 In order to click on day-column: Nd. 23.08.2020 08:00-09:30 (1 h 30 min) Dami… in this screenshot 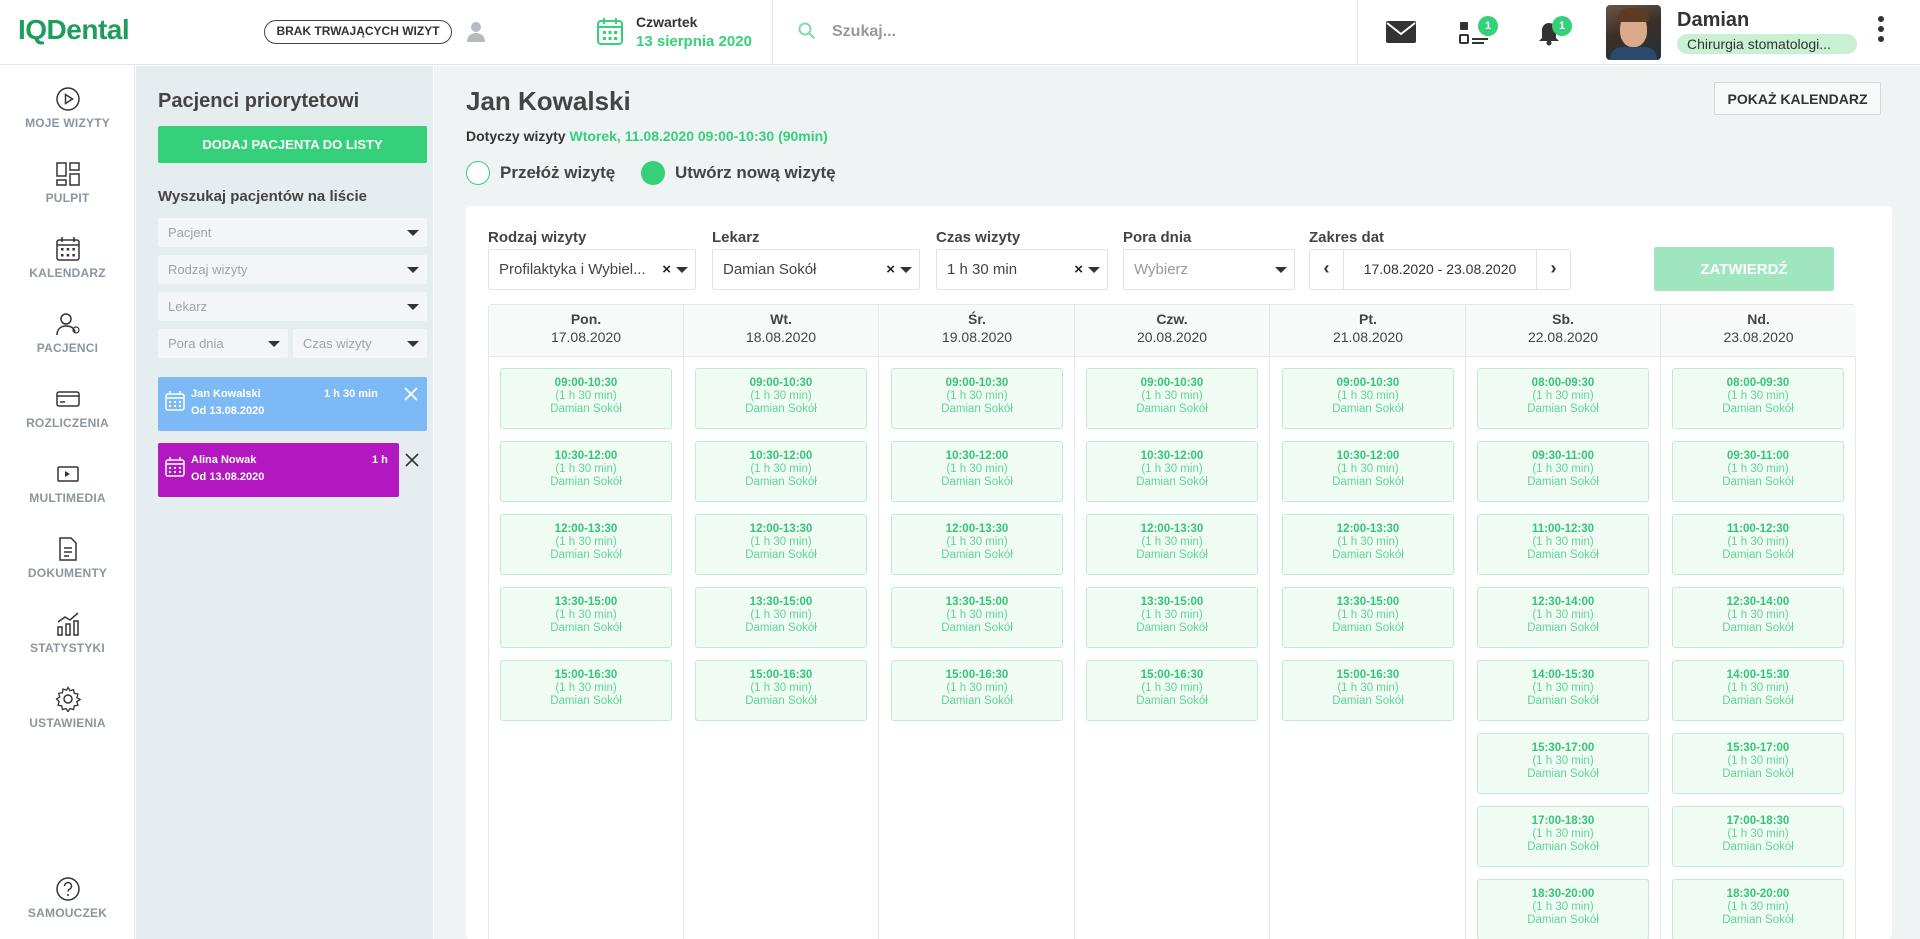, I will do `click(1758, 622)`.